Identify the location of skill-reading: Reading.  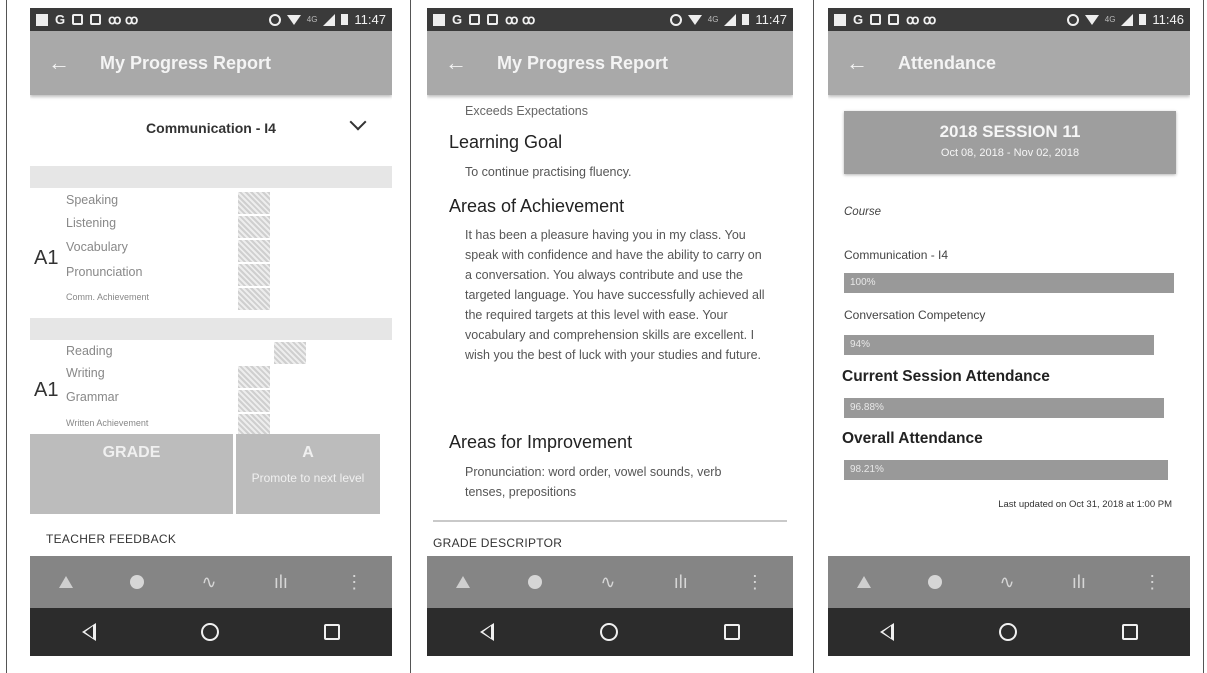
(89, 351).